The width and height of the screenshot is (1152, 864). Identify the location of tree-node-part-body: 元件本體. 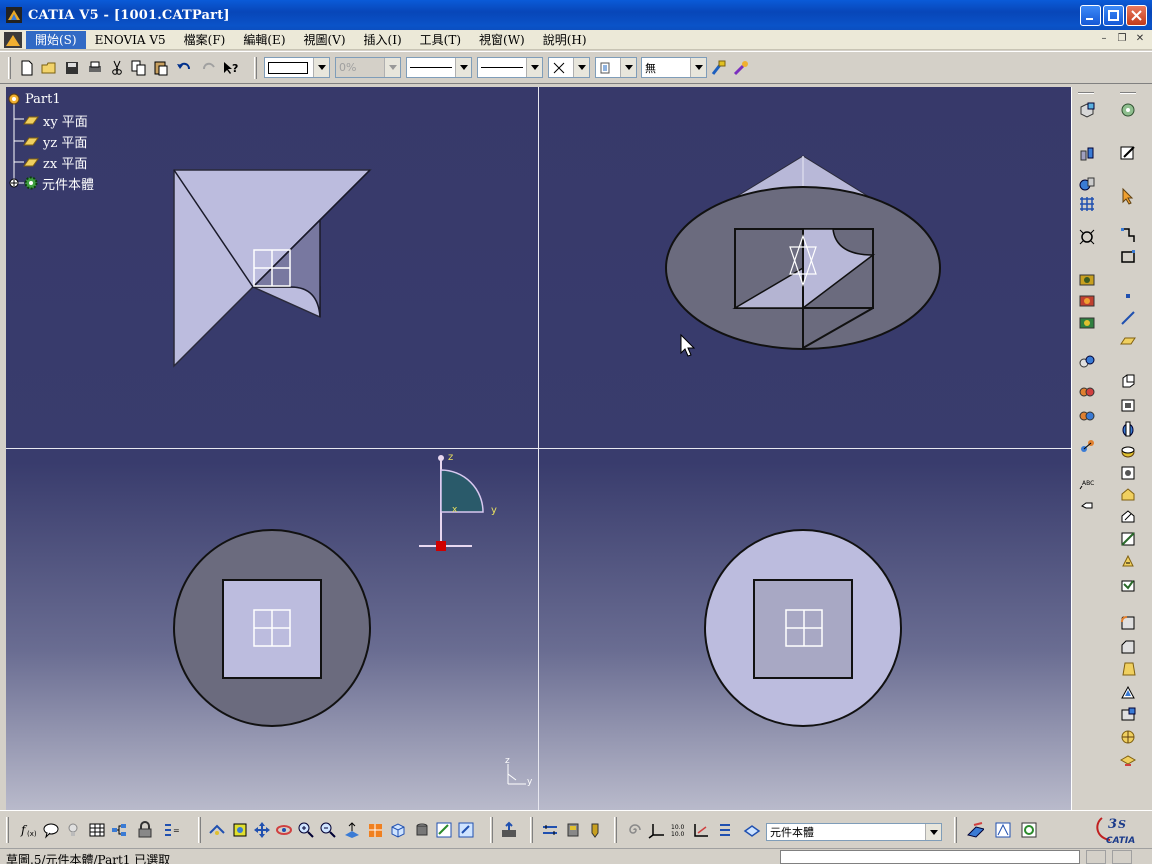
(51, 183).